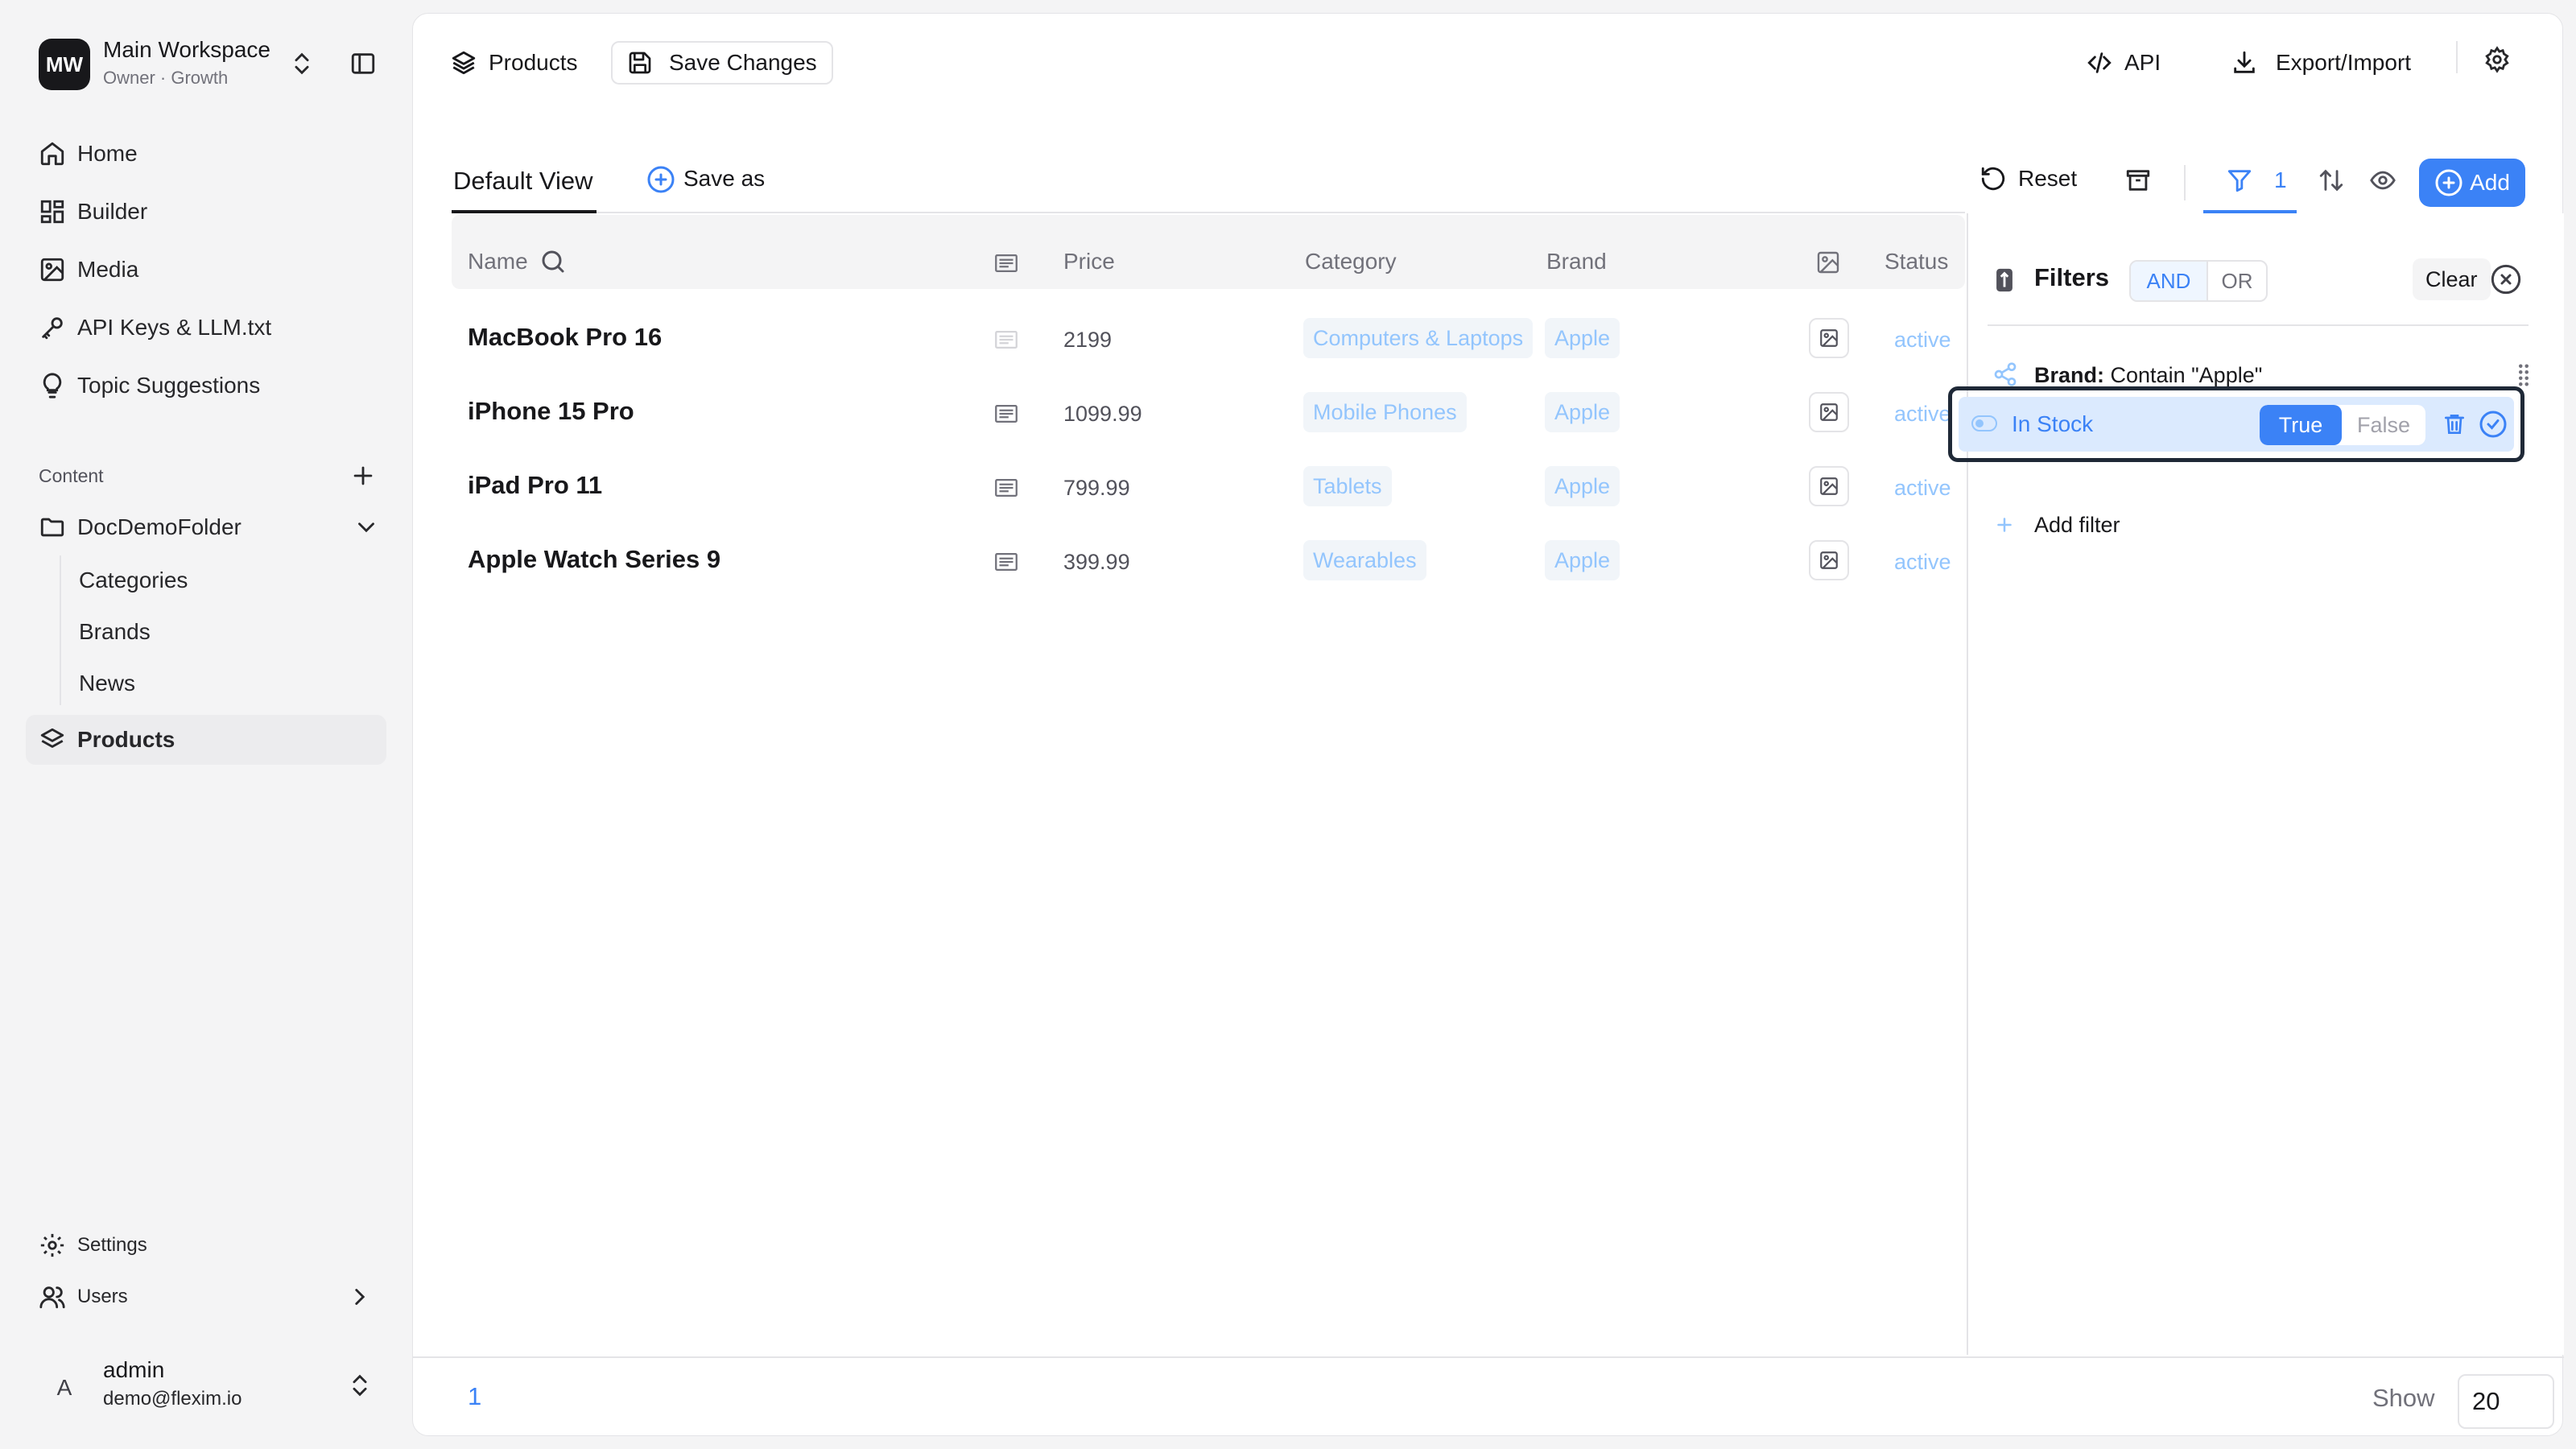 This screenshot has height=1449, width=2576. I want to click on and-or-toggle: AND OR, so click(2198, 281).